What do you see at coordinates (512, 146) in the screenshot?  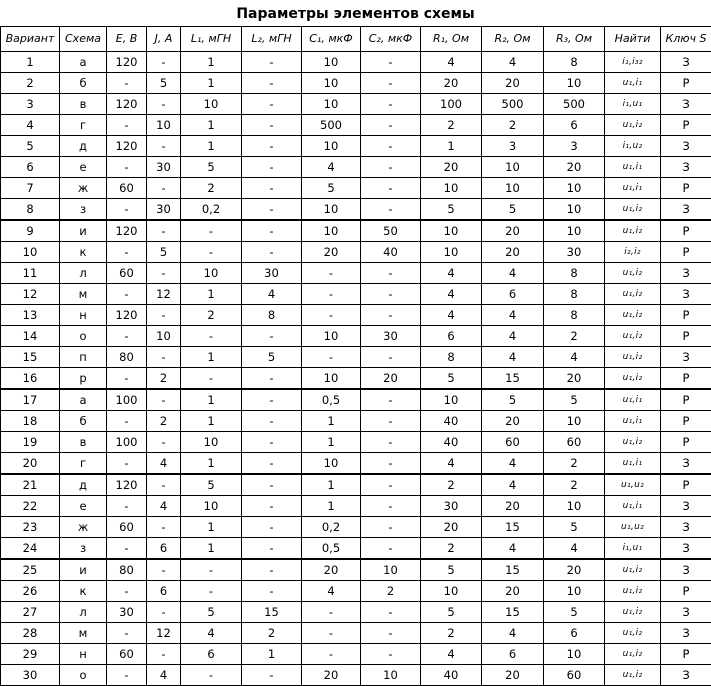 I see `table-cell: 3` at bounding box center [512, 146].